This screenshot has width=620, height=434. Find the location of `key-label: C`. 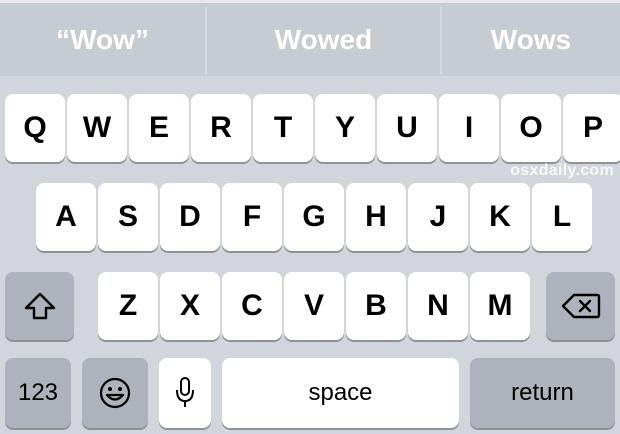

key-label: C is located at coordinates (252, 305).